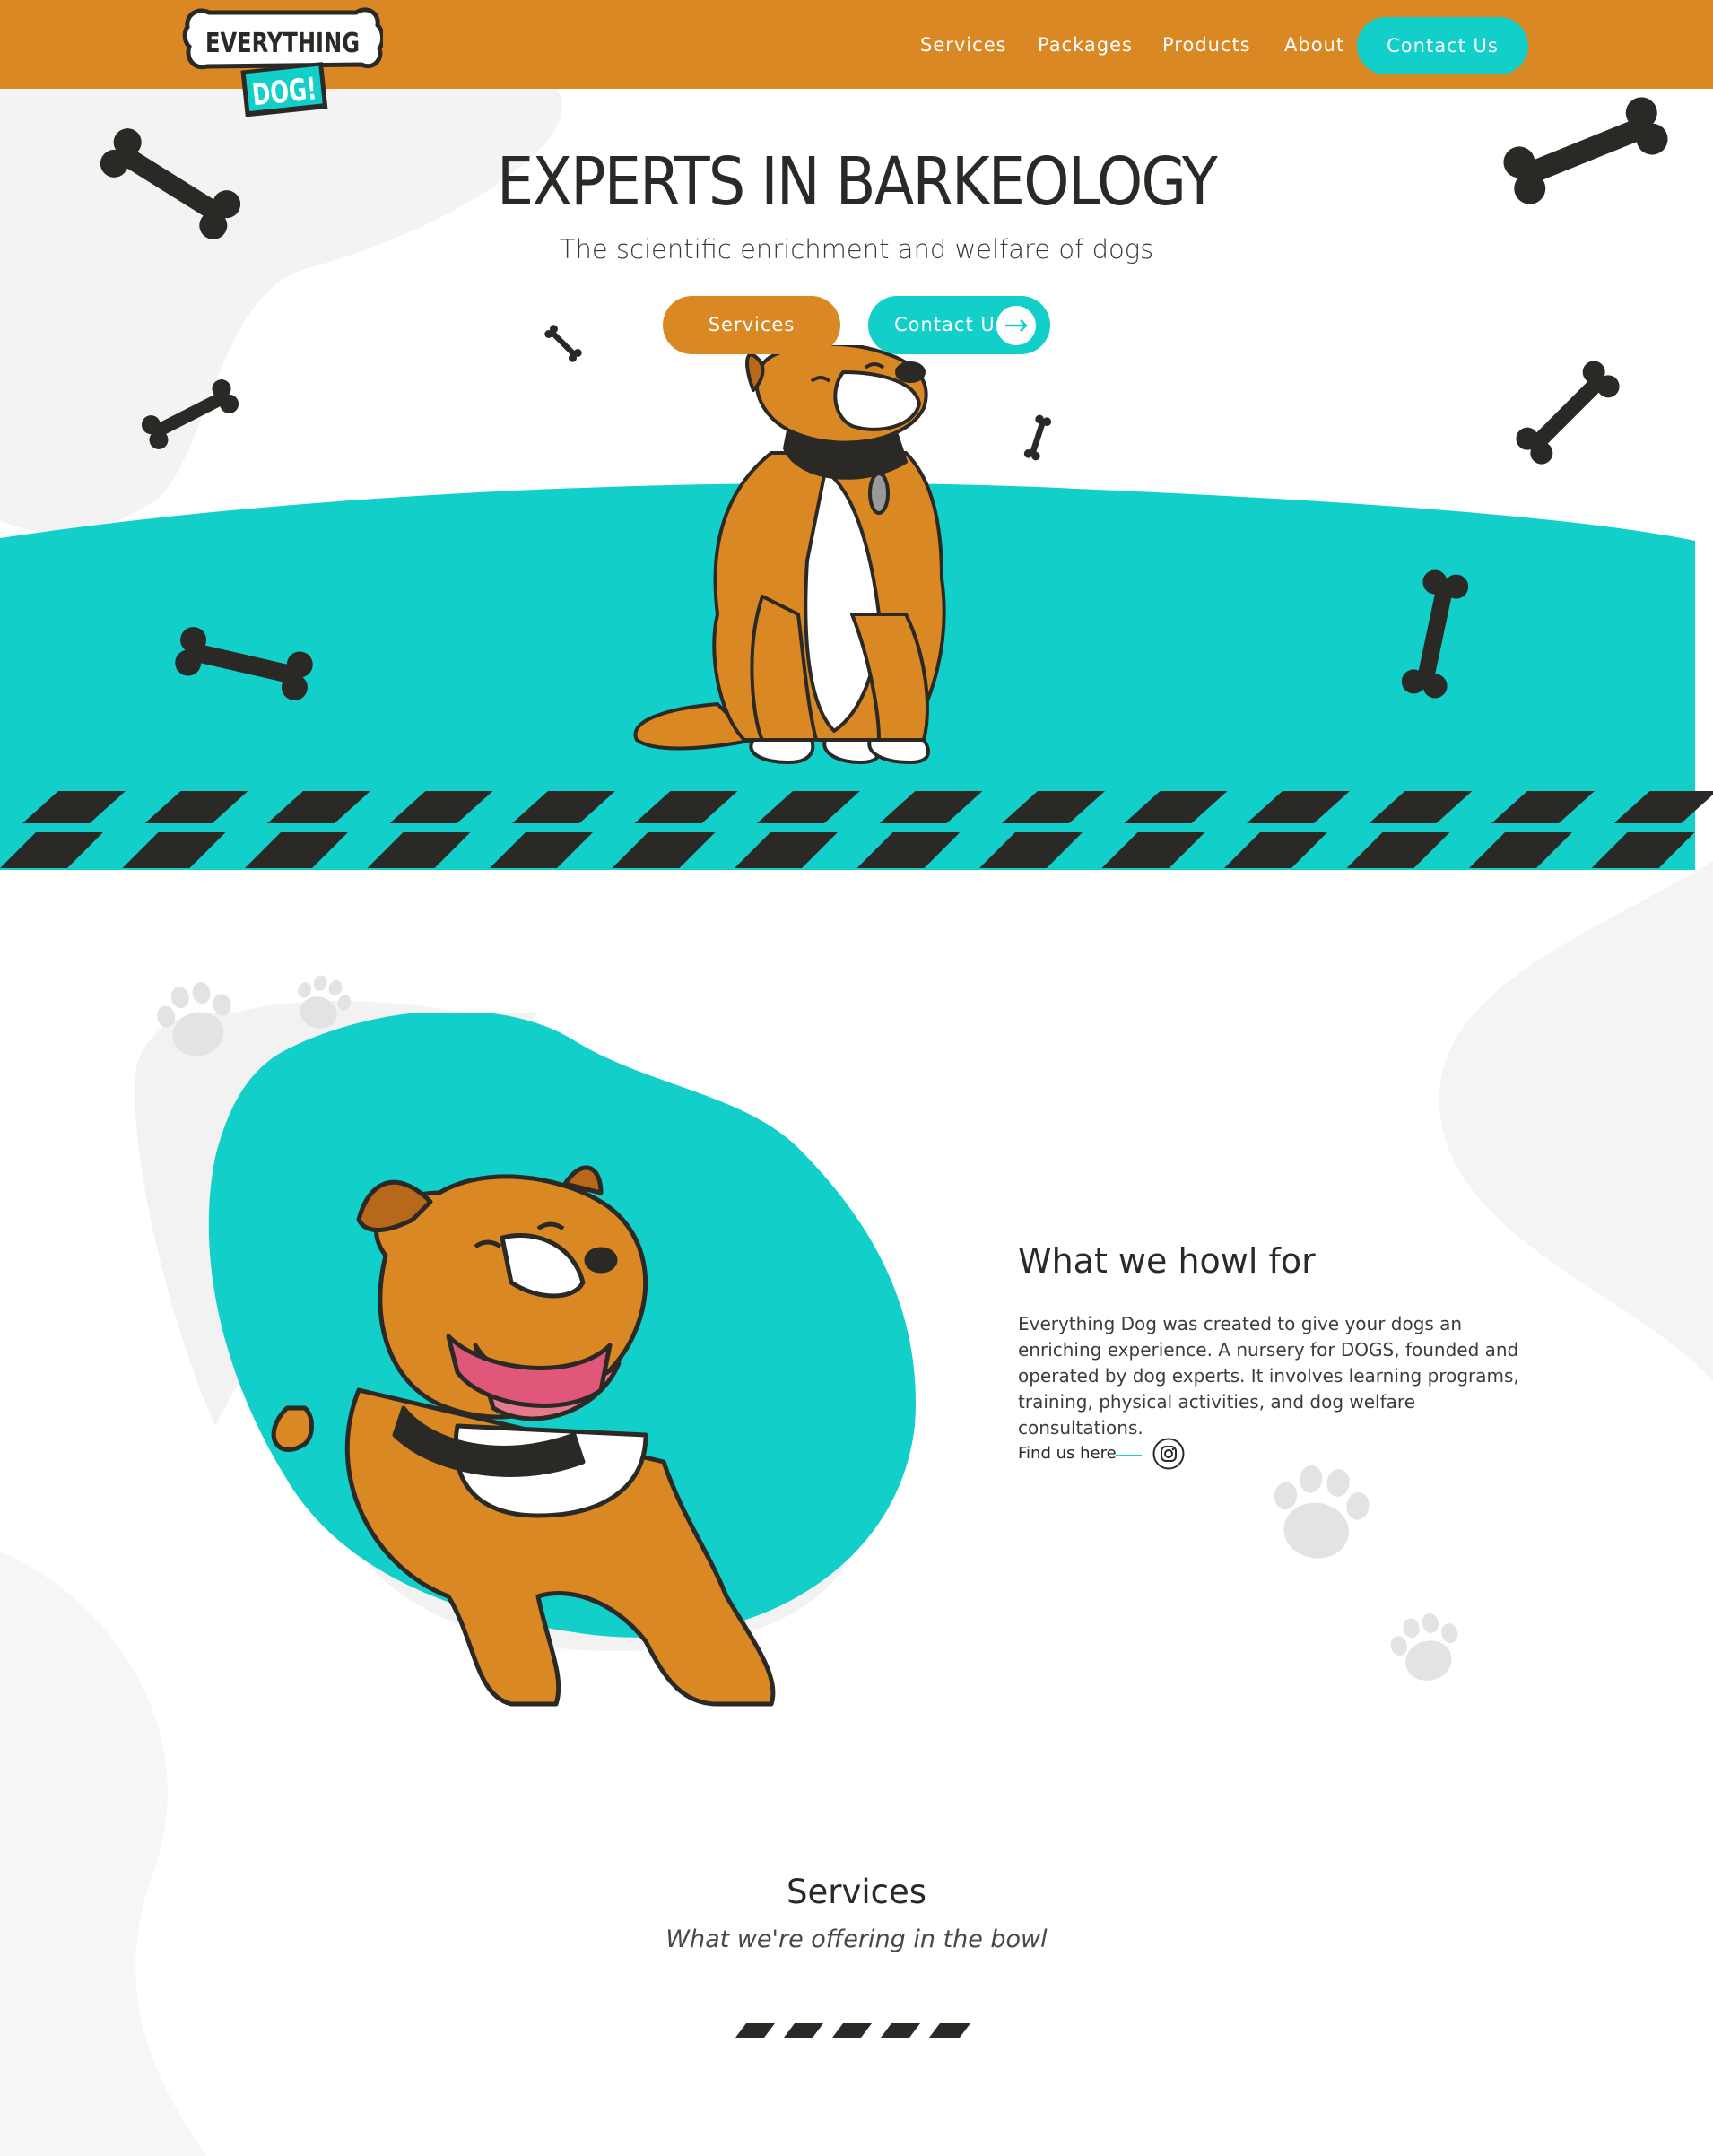 This screenshot has width=1713, height=2156. I want to click on nav-about: About, so click(1314, 45).